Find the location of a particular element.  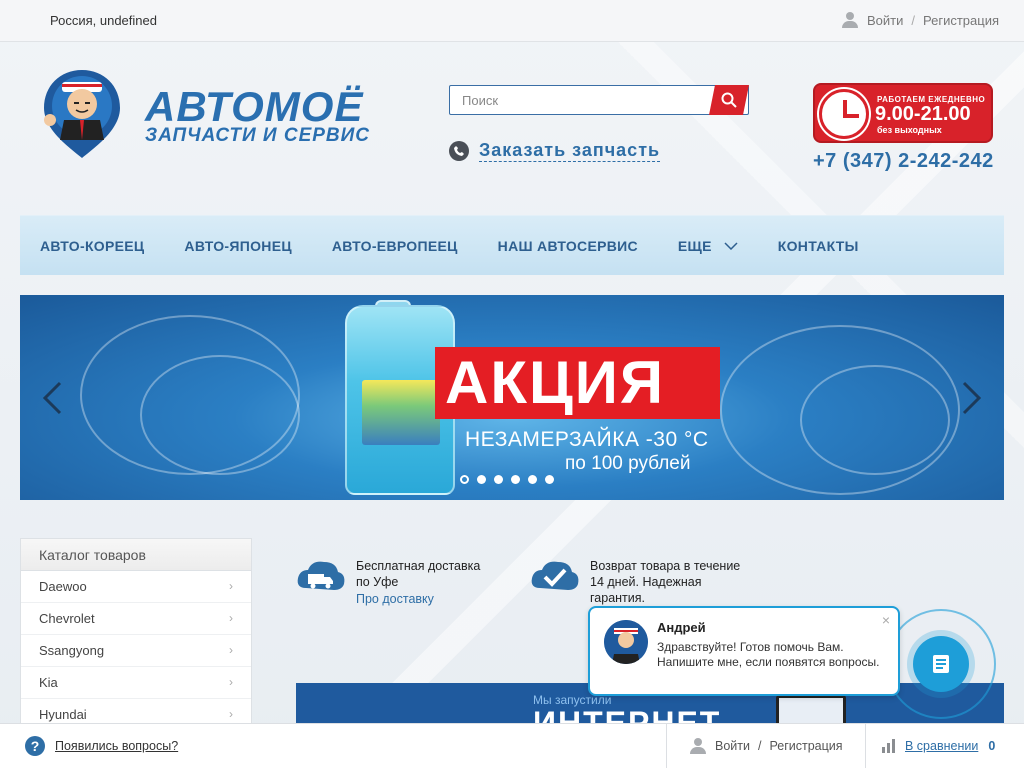

promo-line-1: НЕЗАМЕРЗАЙКА -30 °С is located at coordinates (587, 439).